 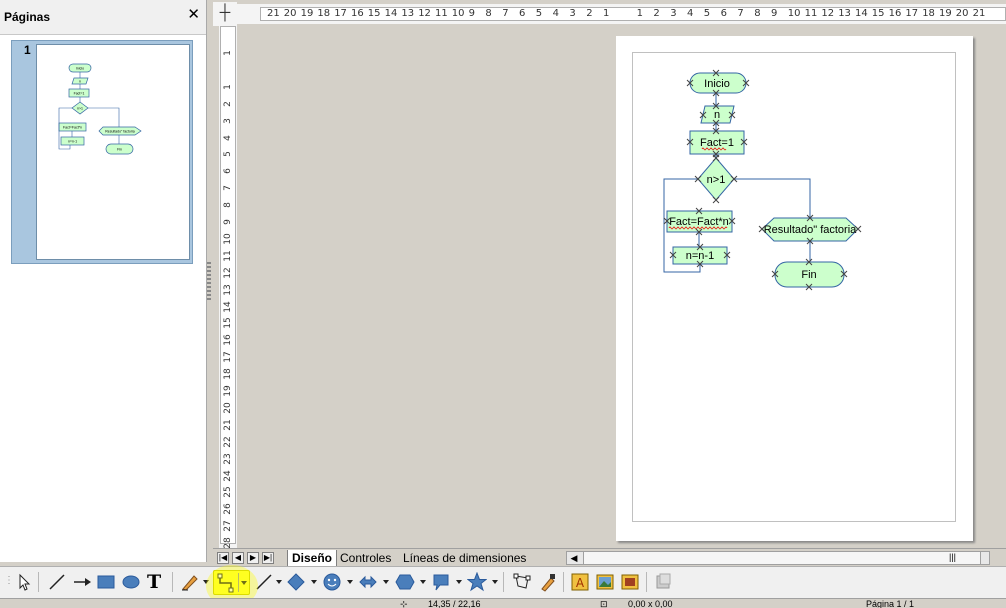 What do you see at coordinates (244, 583) in the screenshot?
I see `connector-dropdown-icon` at bounding box center [244, 583].